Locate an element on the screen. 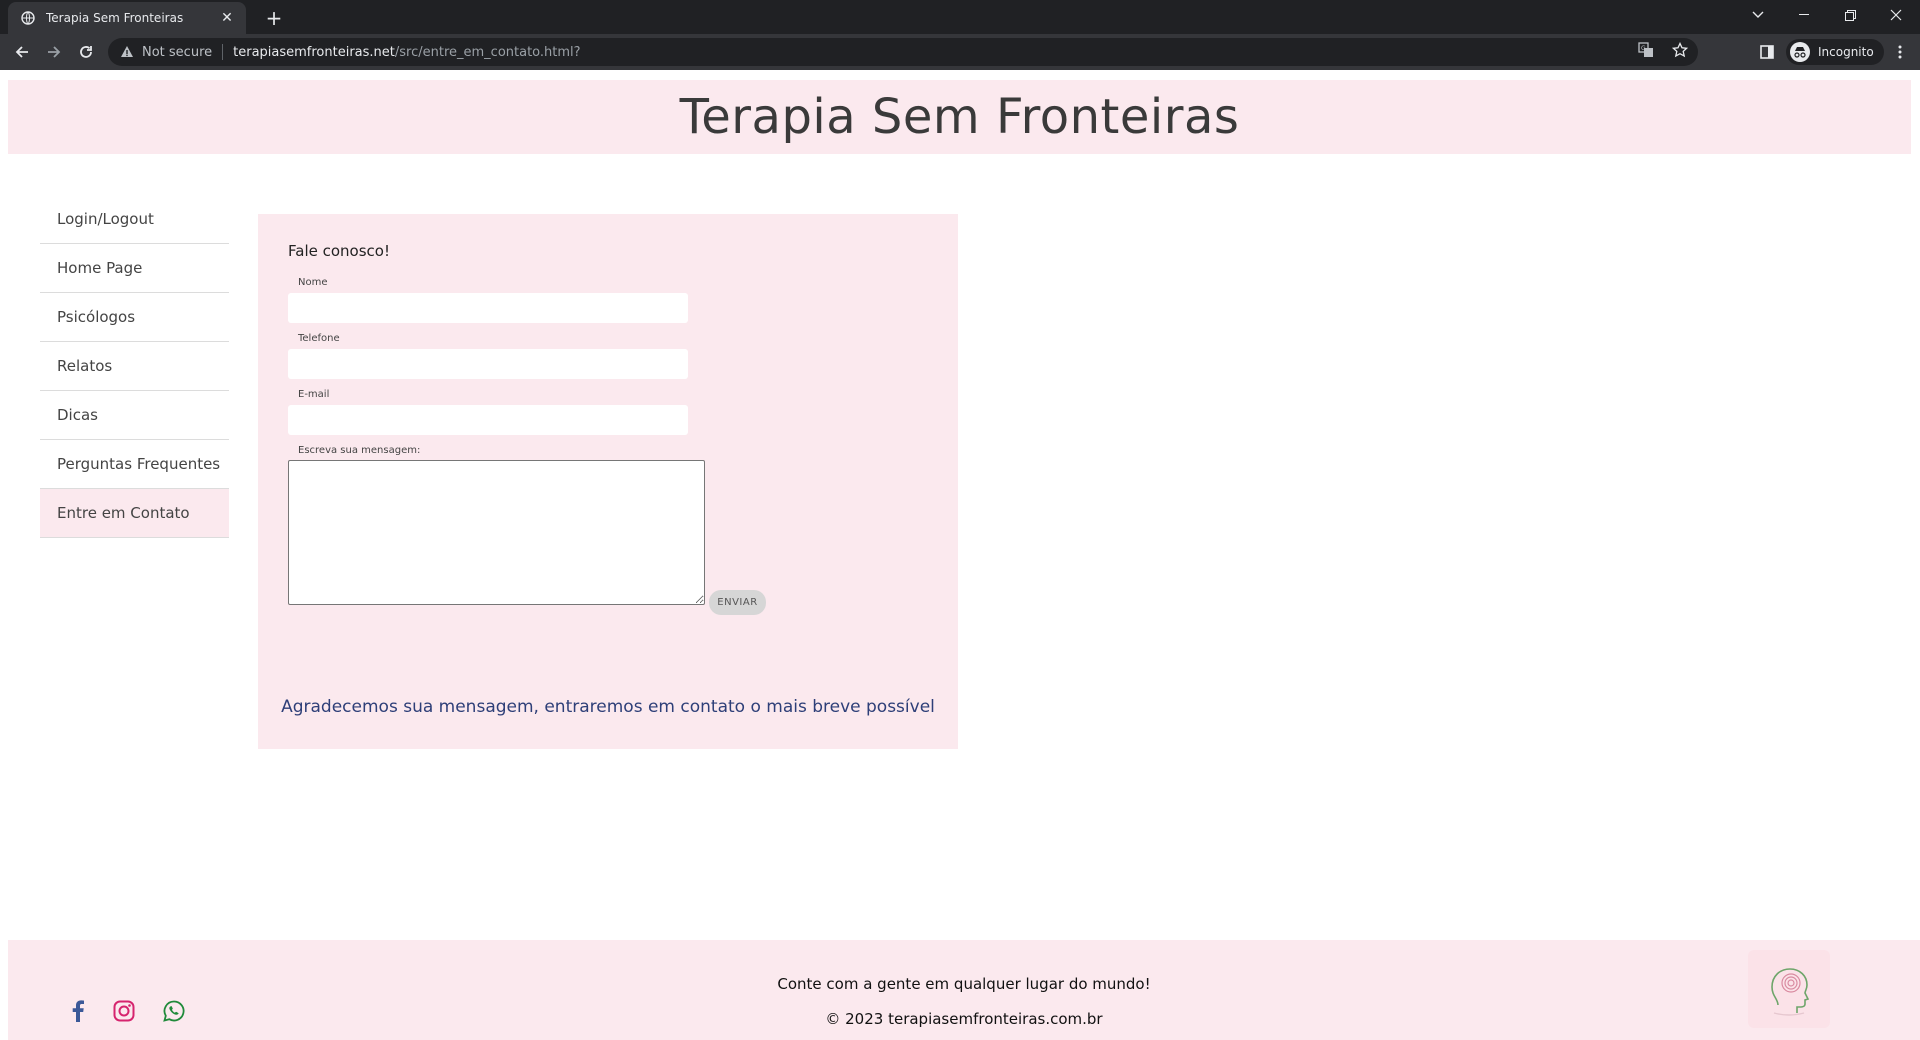 The height and width of the screenshot is (1040, 1920). message-label: Escreva sua mensagem: is located at coordinates (359, 450).